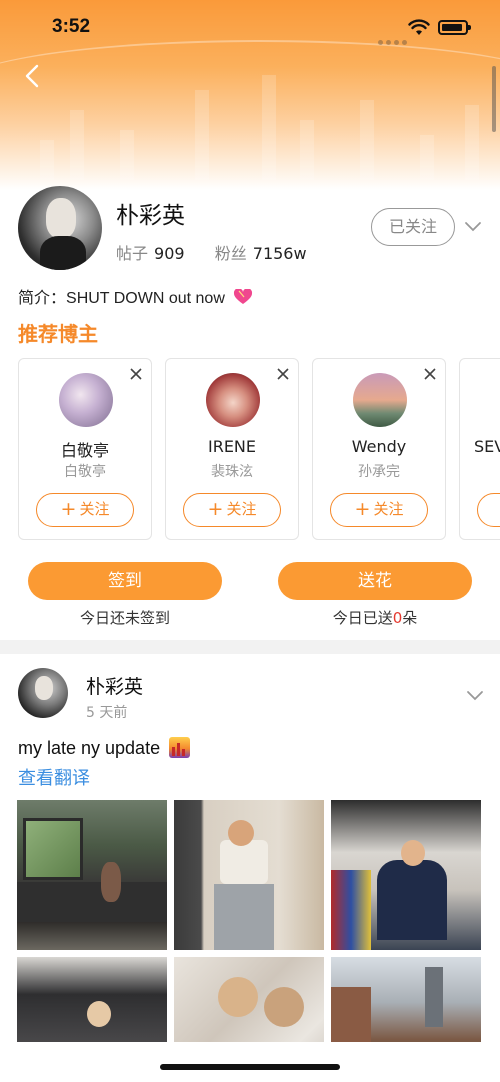  I want to click on profile-stats: 帖子 909 粉丝 7156w, so click(211, 252).